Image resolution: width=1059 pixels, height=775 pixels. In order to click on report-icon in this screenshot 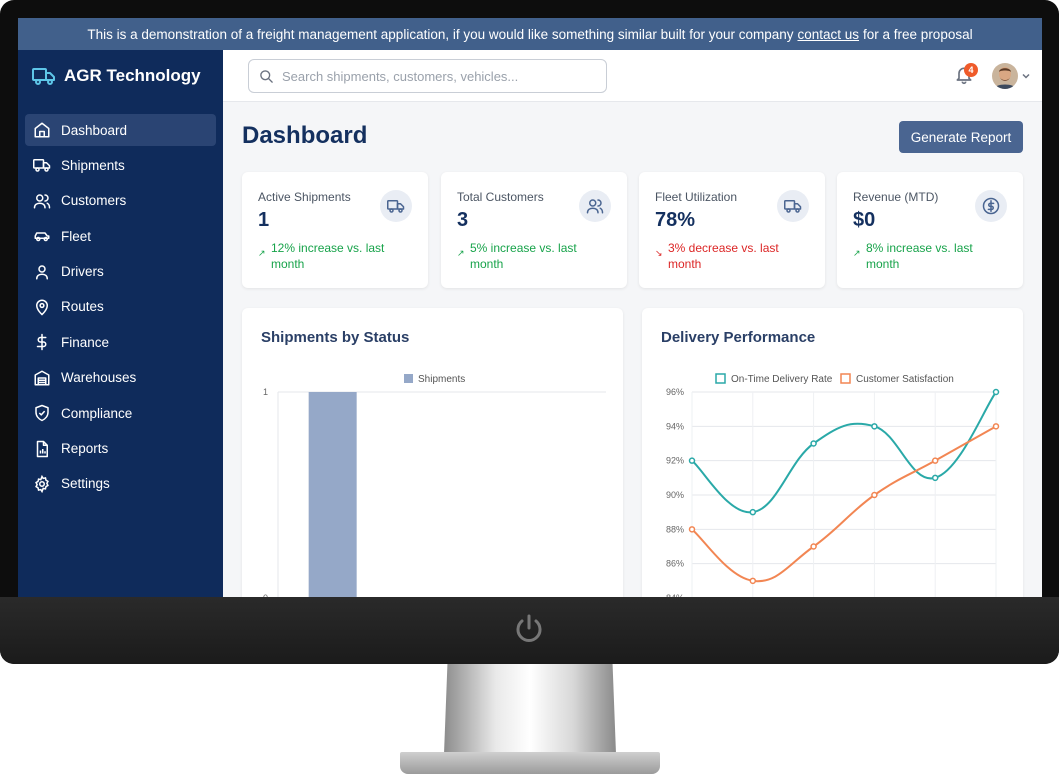, I will do `click(42, 448)`.